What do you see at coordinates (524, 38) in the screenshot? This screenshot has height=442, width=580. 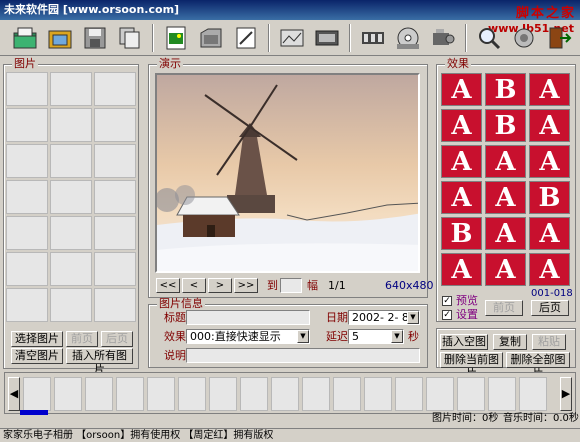 I see `settings-icon` at bounding box center [524, 38].